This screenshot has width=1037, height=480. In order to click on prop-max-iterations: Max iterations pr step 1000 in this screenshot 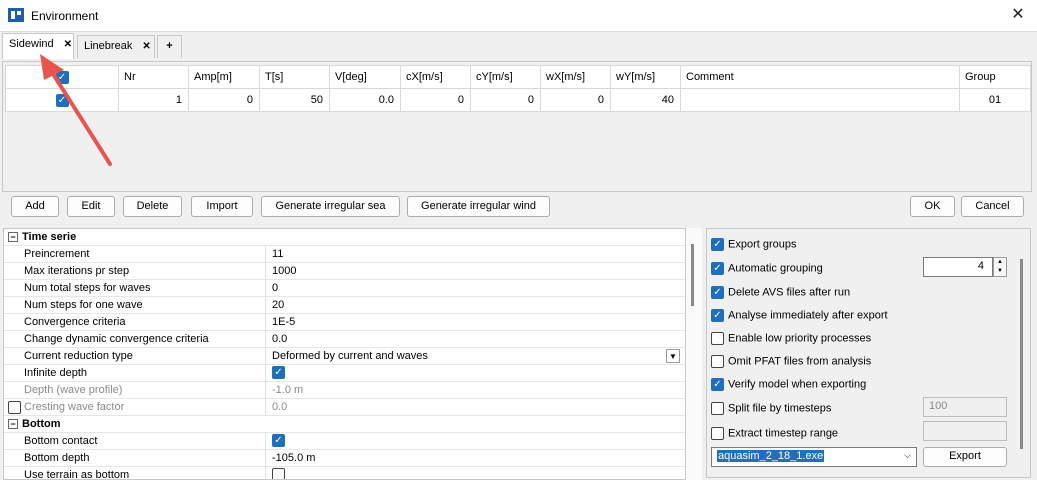, I will do `click(344, 271)`.